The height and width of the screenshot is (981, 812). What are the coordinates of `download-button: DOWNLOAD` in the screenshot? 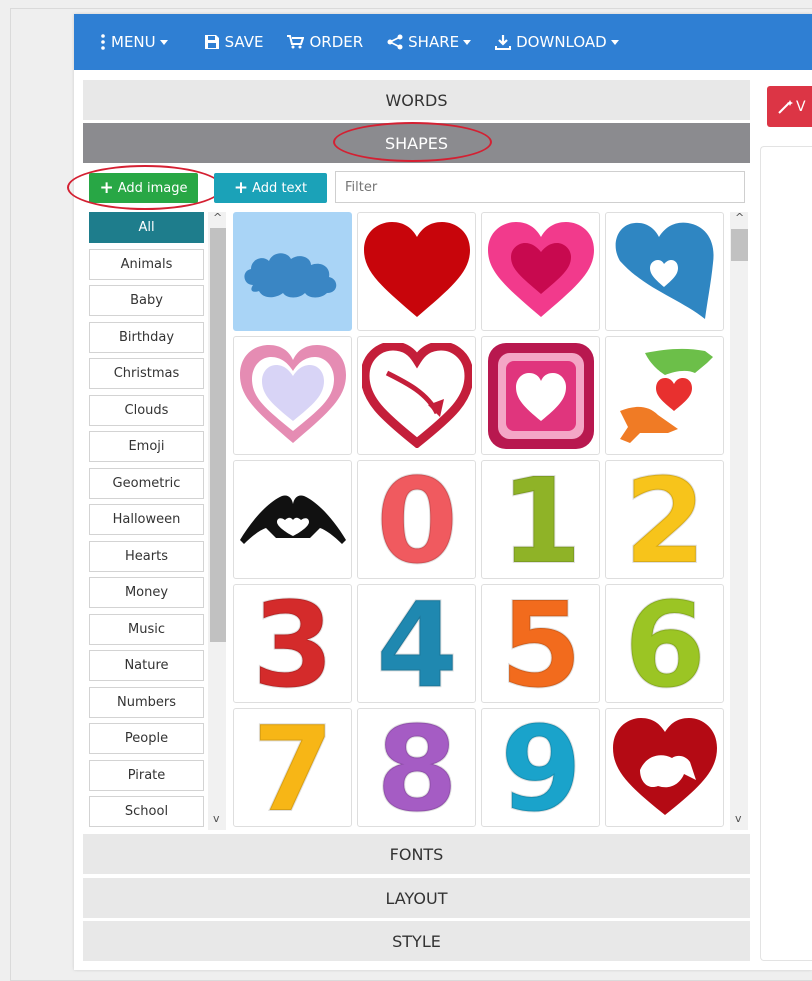 It's located at (557, 42).